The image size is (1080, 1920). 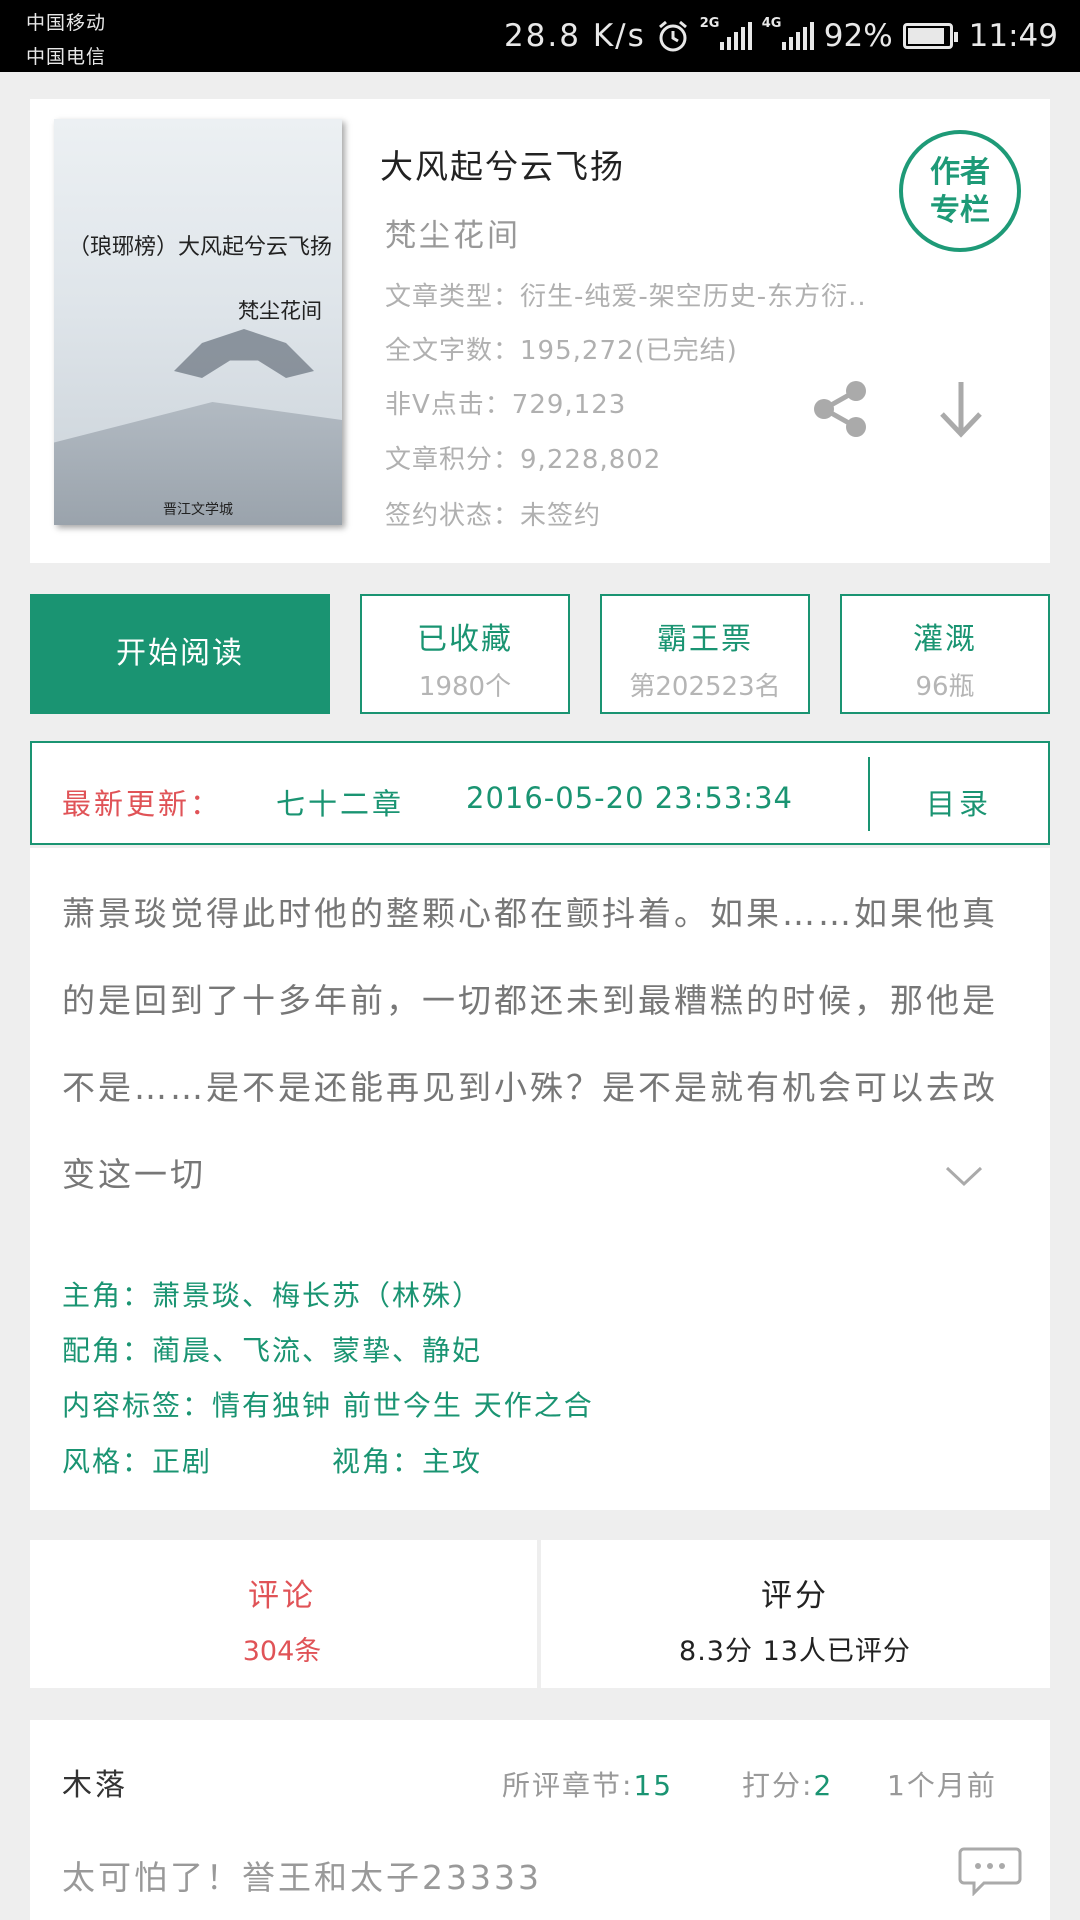 What do you see at coordinates (340, 802) in the screenshot?
I see `latest-chapter: 七十二章` at bounding box center [340, 802].